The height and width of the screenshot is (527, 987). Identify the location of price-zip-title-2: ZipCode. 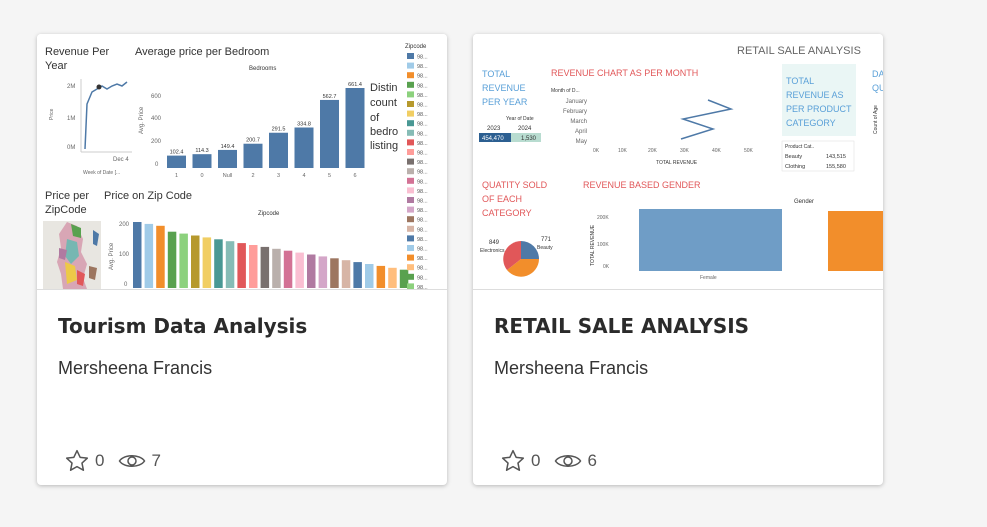
(66, 210).